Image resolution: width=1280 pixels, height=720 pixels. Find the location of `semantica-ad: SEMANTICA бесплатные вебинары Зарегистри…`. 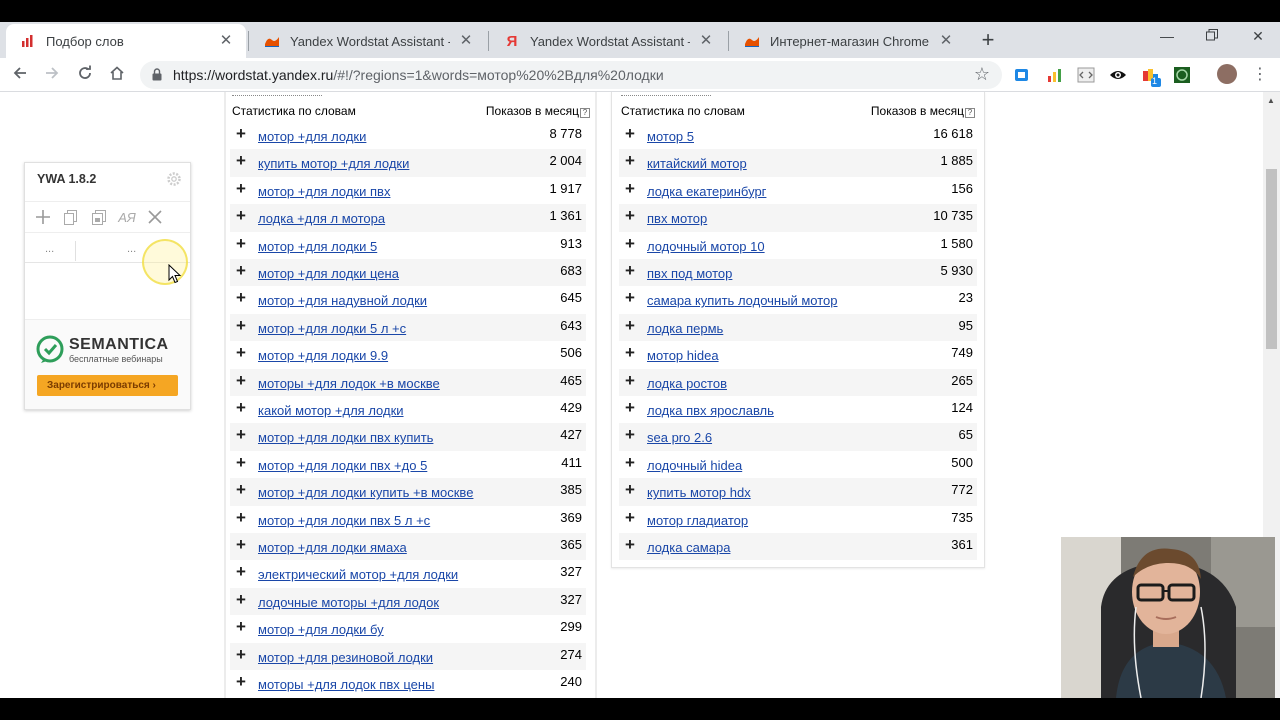

semantica-ad: SEMANTICA бесплатные вебинары Зарегистри… is located at coordinates (107, 364).